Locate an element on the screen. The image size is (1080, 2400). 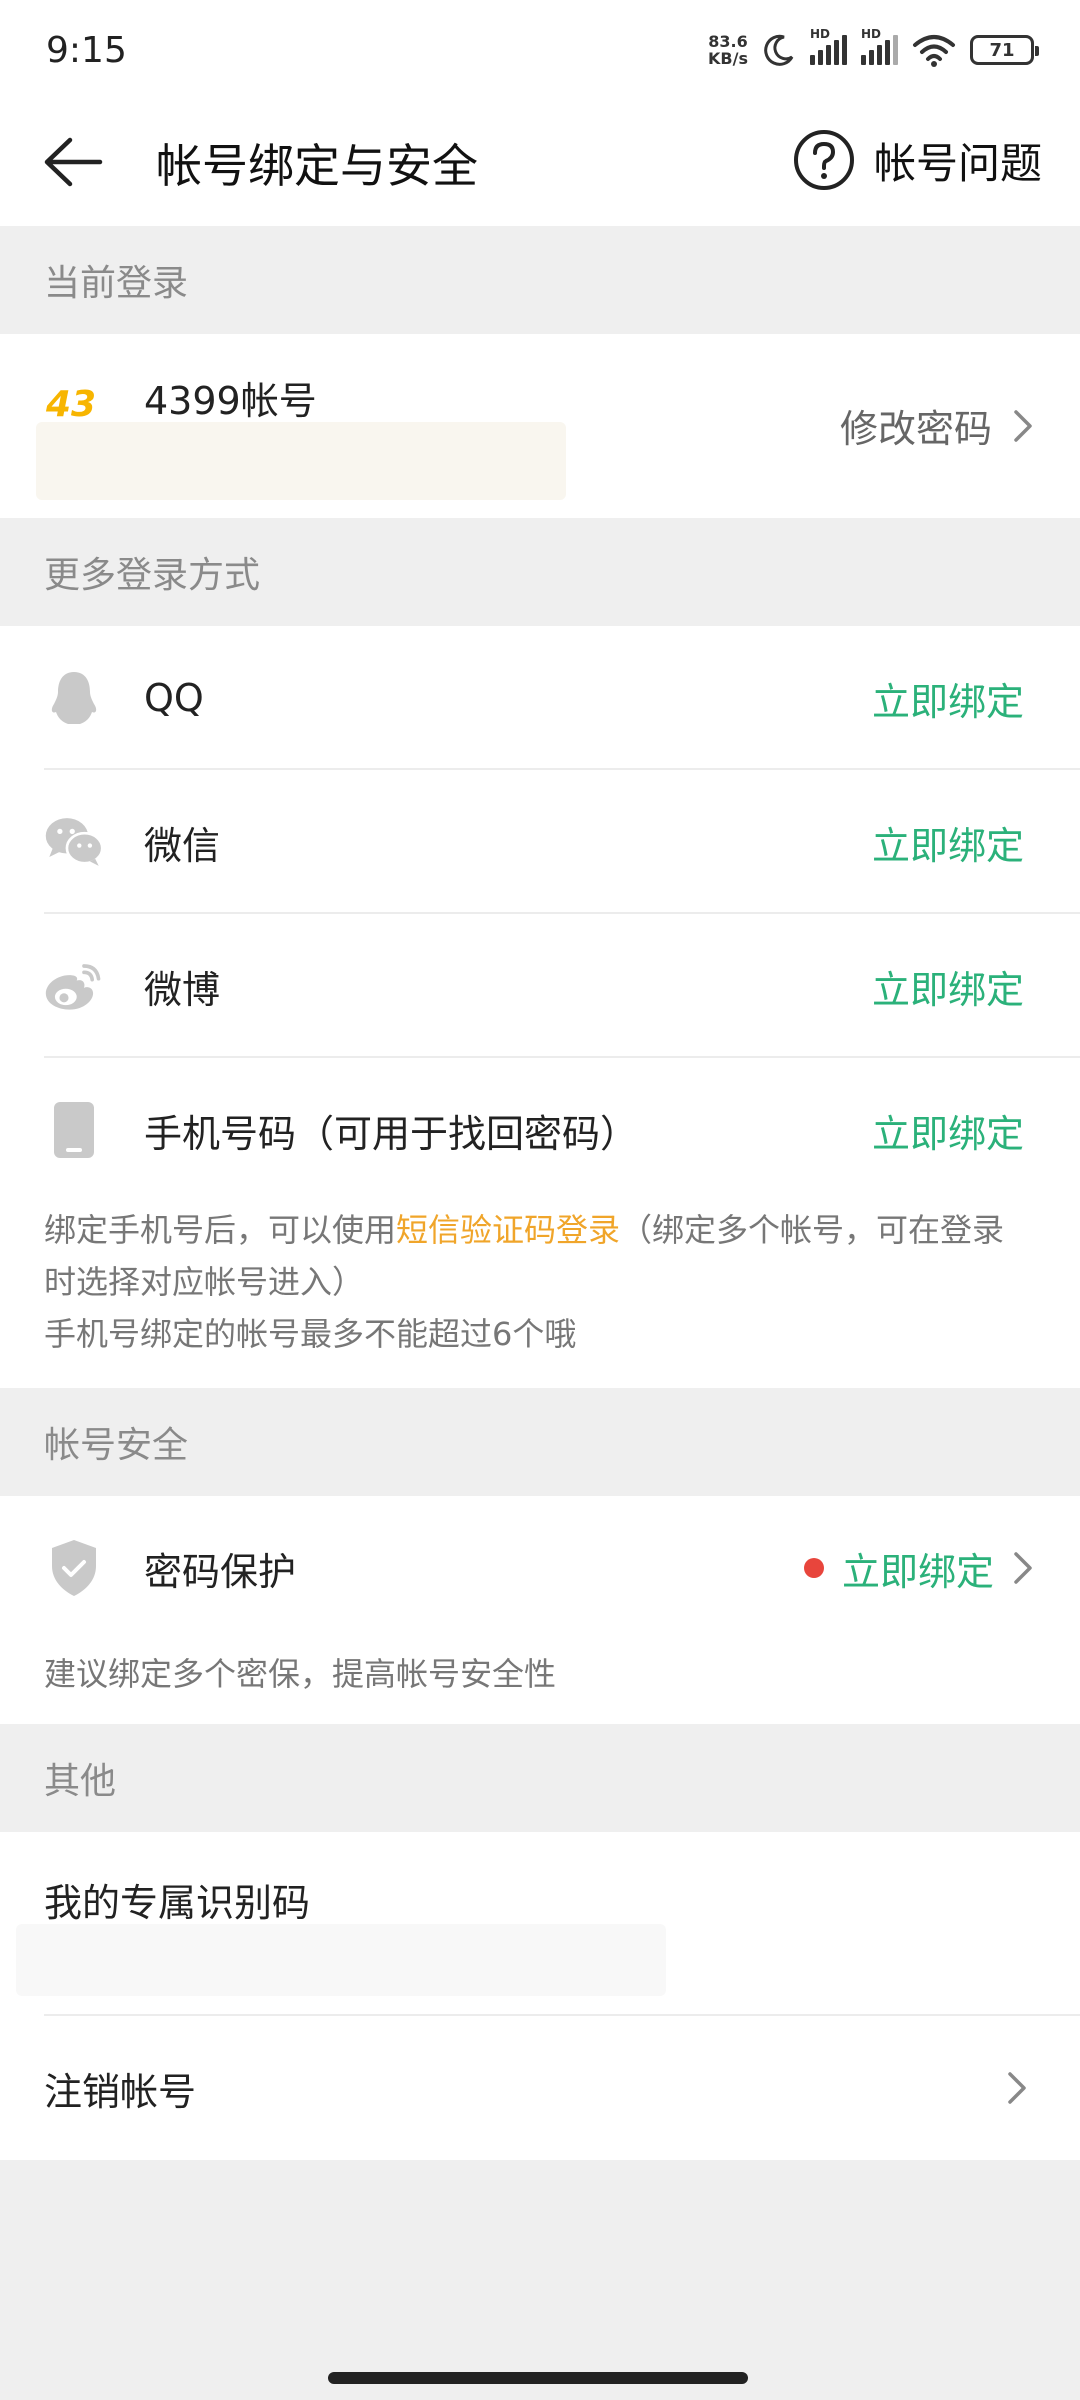
svg-text: 43 is located at coordinates (70, 403).